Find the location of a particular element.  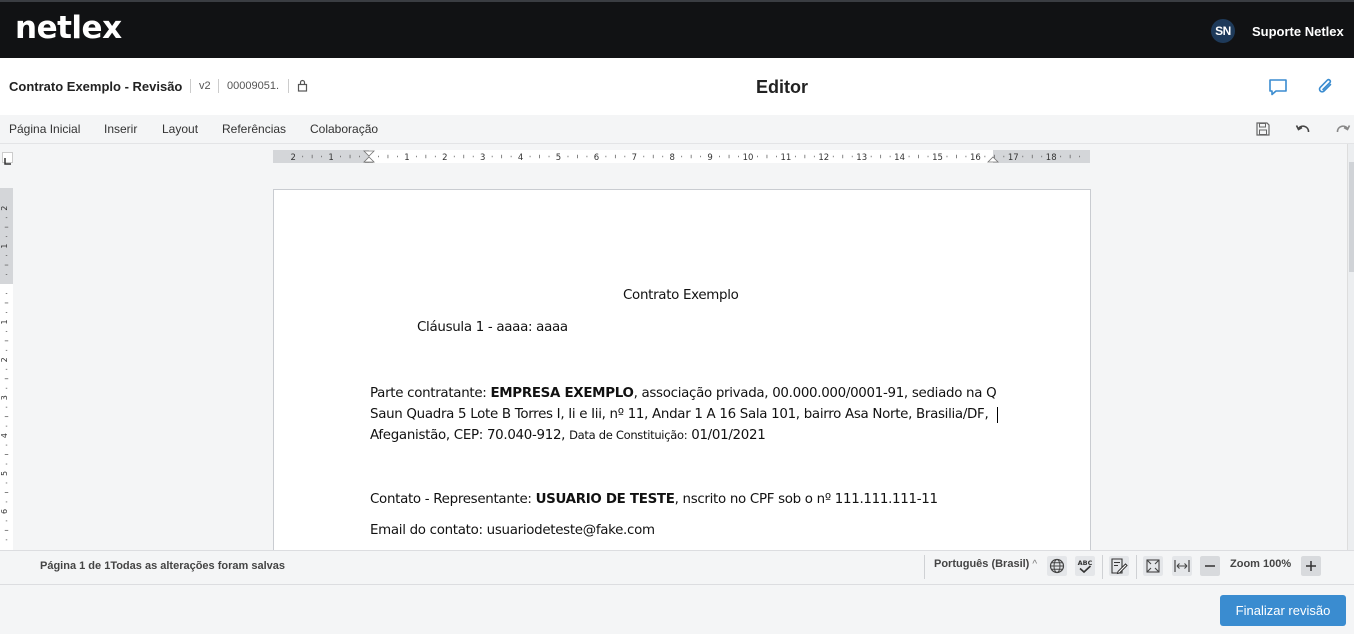

paperclip-icon is located at coordinates (1326, 87).